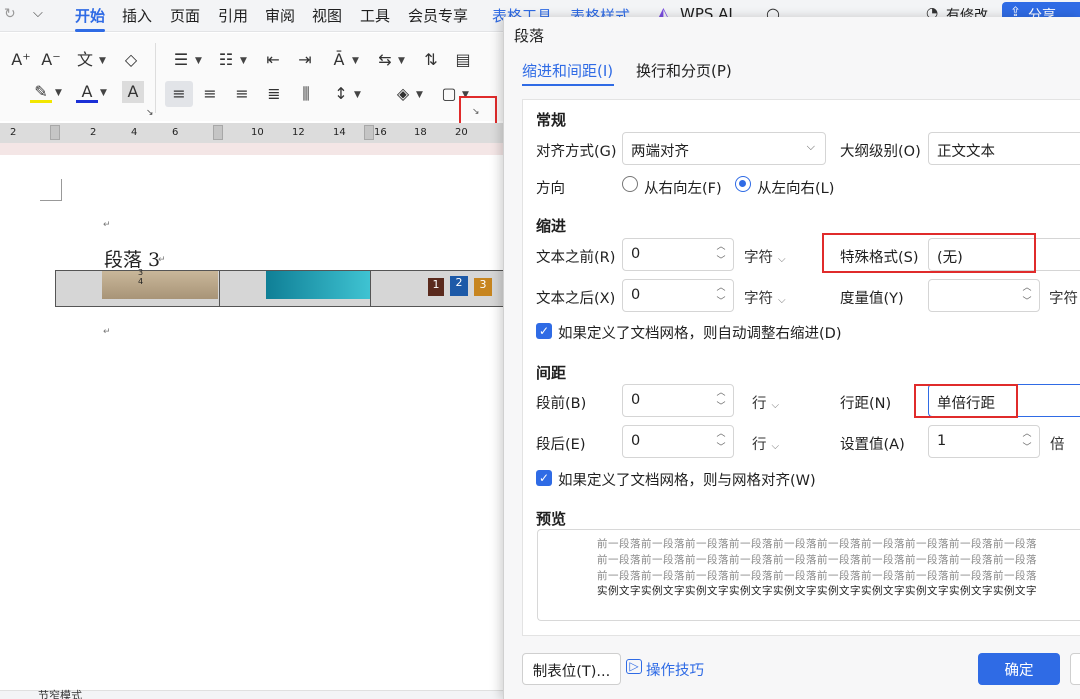 This screenshot has width=1080, height=699. I want to click on ltr-label: 从左向右(L), so click(795, 187).